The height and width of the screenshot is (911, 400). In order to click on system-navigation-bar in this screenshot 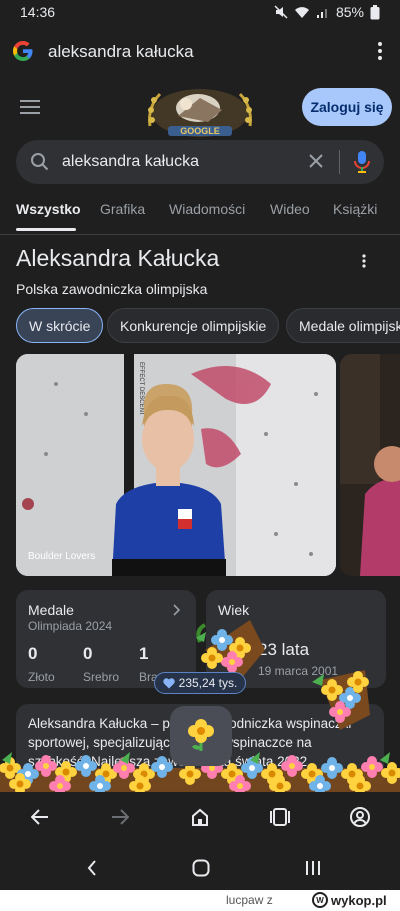, I will do `click(200, 868)`.